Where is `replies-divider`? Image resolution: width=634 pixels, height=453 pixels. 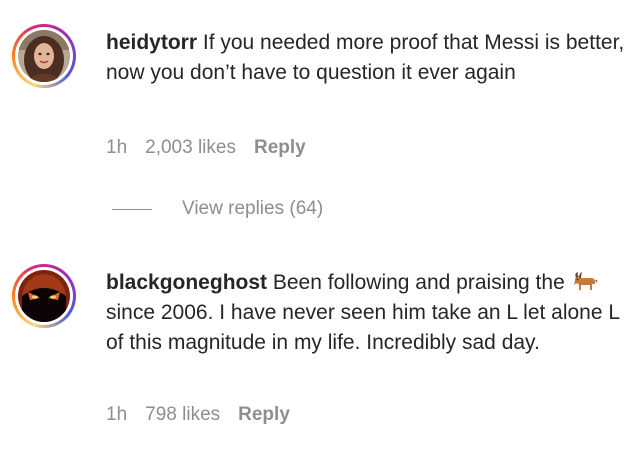
replies-divider is located at coordinates (132, 209).